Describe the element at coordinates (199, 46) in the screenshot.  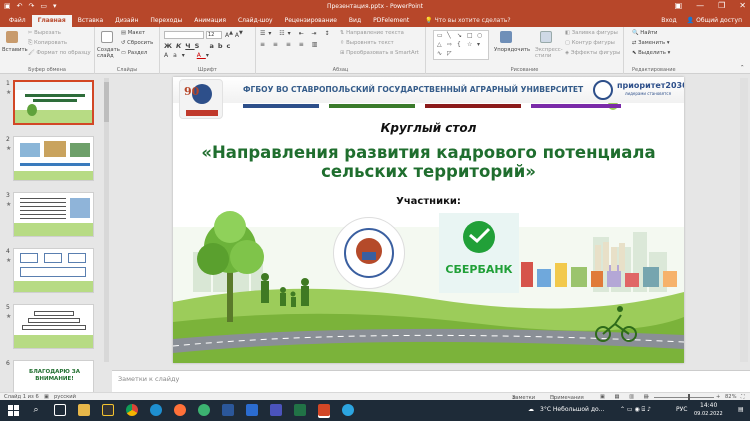
I see `font-style-buttons: ЖКЧS abc` at that location.